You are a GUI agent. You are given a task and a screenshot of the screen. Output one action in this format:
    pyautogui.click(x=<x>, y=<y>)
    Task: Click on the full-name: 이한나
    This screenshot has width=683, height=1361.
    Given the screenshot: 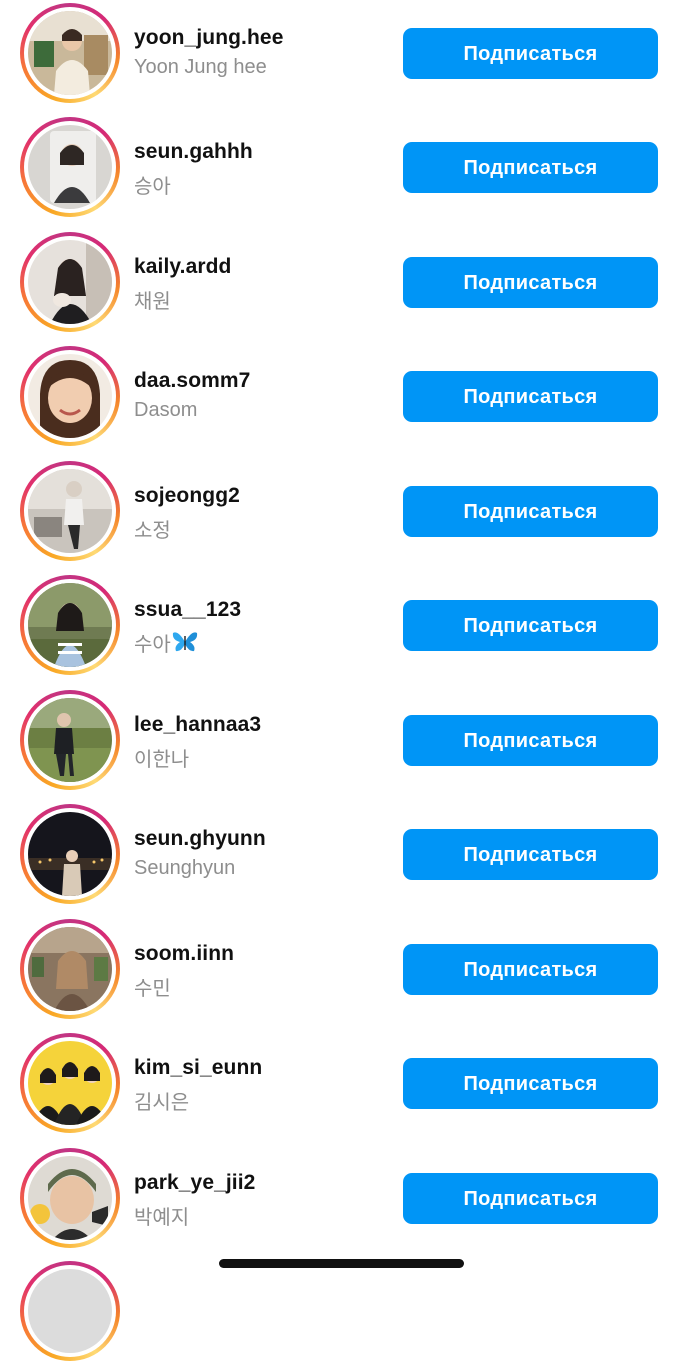 What is the action you would take?
    pyautogui.click(x=162, y=760)
    